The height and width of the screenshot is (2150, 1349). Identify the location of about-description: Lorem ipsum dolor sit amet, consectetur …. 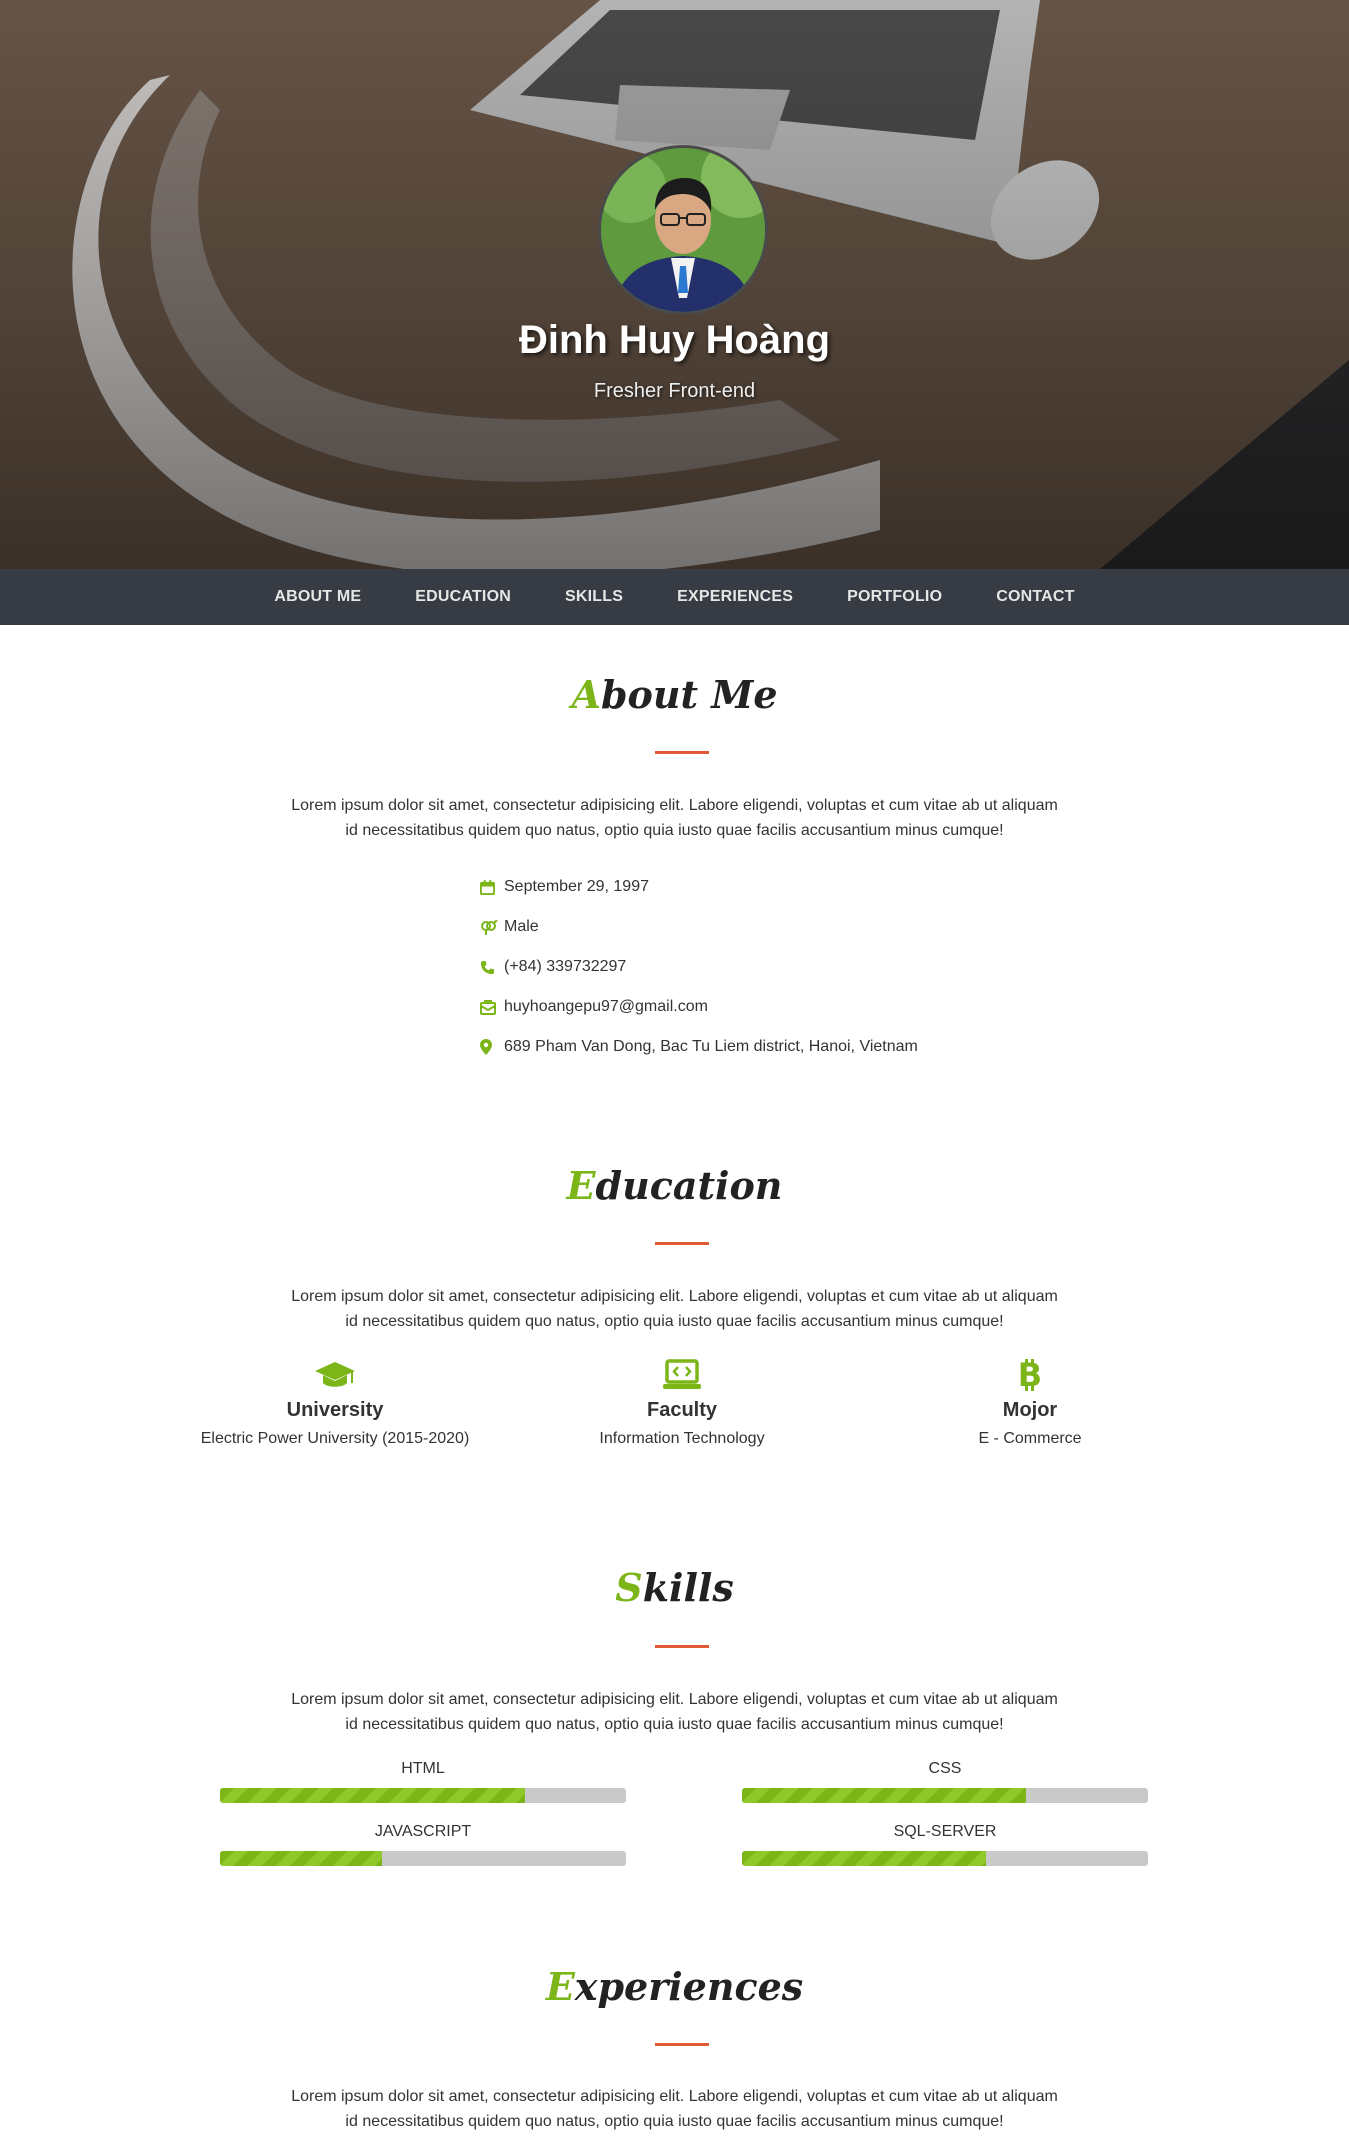
(674, 818).